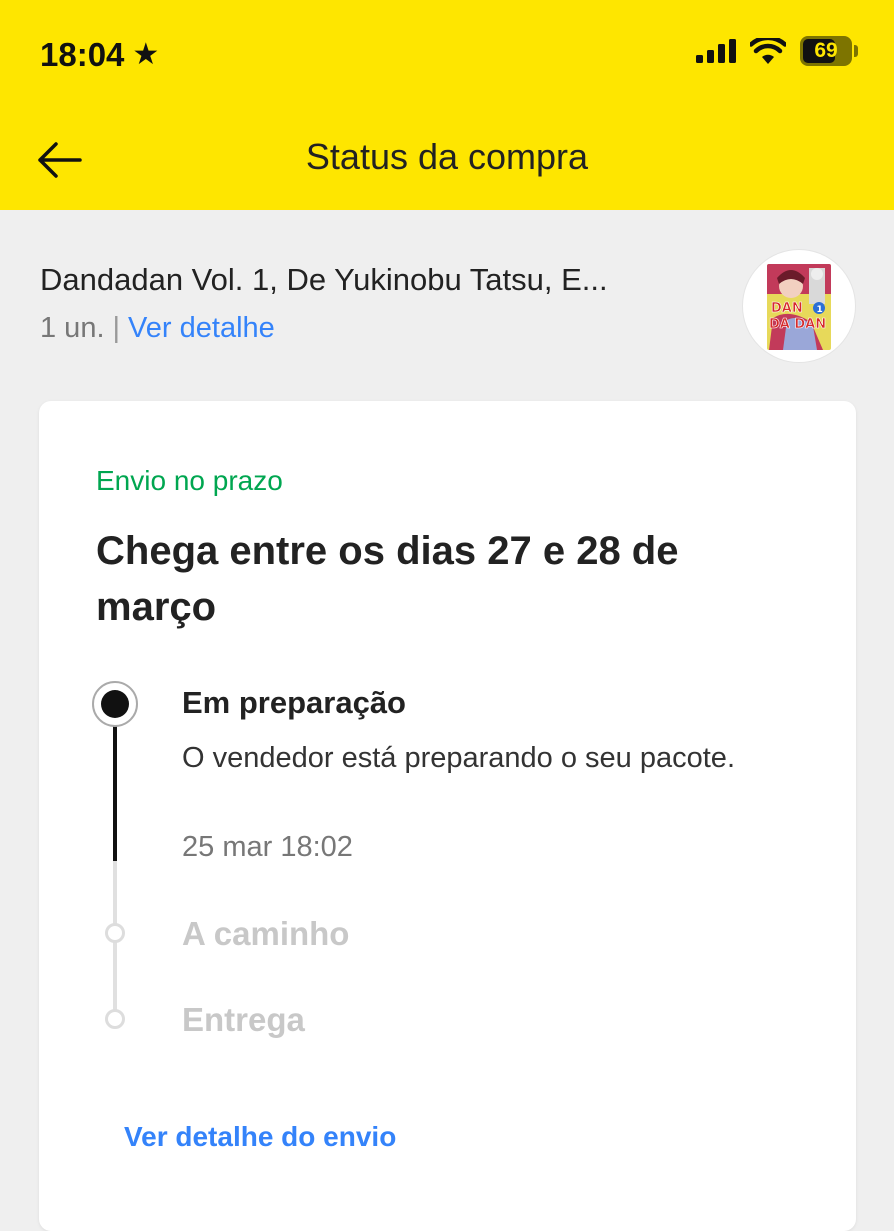 Image resolution: width=894 pixels, height=1231 pixels. What do you see at coordinates (716, 51) in the screenshot?
I see `cellular-signal-icon` at bounding box center [716, 51].